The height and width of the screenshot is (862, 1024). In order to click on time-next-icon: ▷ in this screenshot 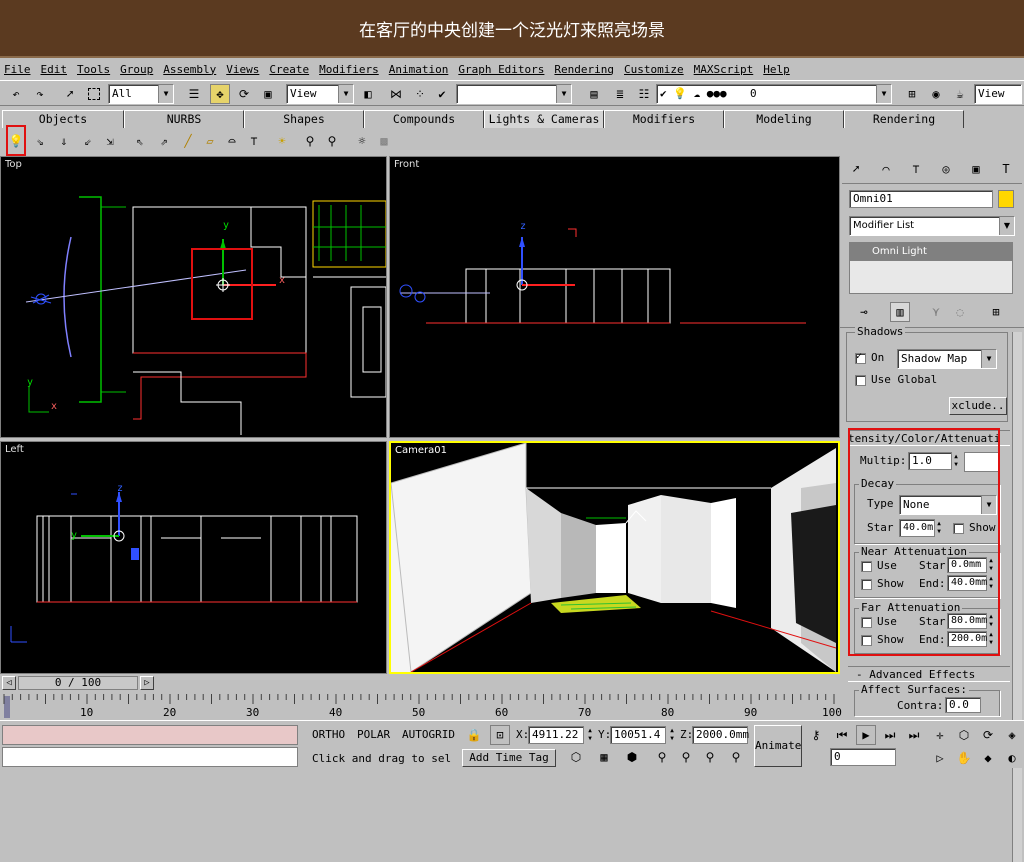, I will do `click(147, 683)`.